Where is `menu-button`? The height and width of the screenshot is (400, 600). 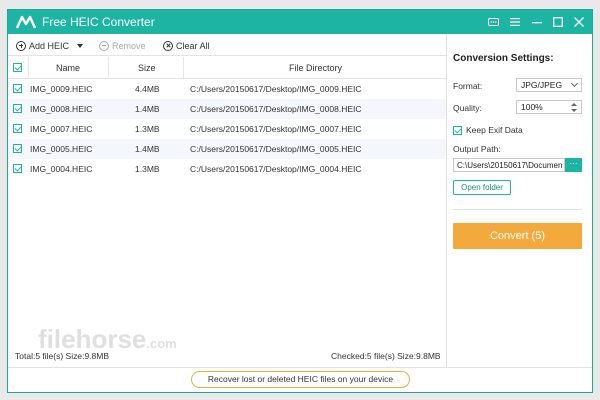
menu-button is located at coordinates (515, 22).